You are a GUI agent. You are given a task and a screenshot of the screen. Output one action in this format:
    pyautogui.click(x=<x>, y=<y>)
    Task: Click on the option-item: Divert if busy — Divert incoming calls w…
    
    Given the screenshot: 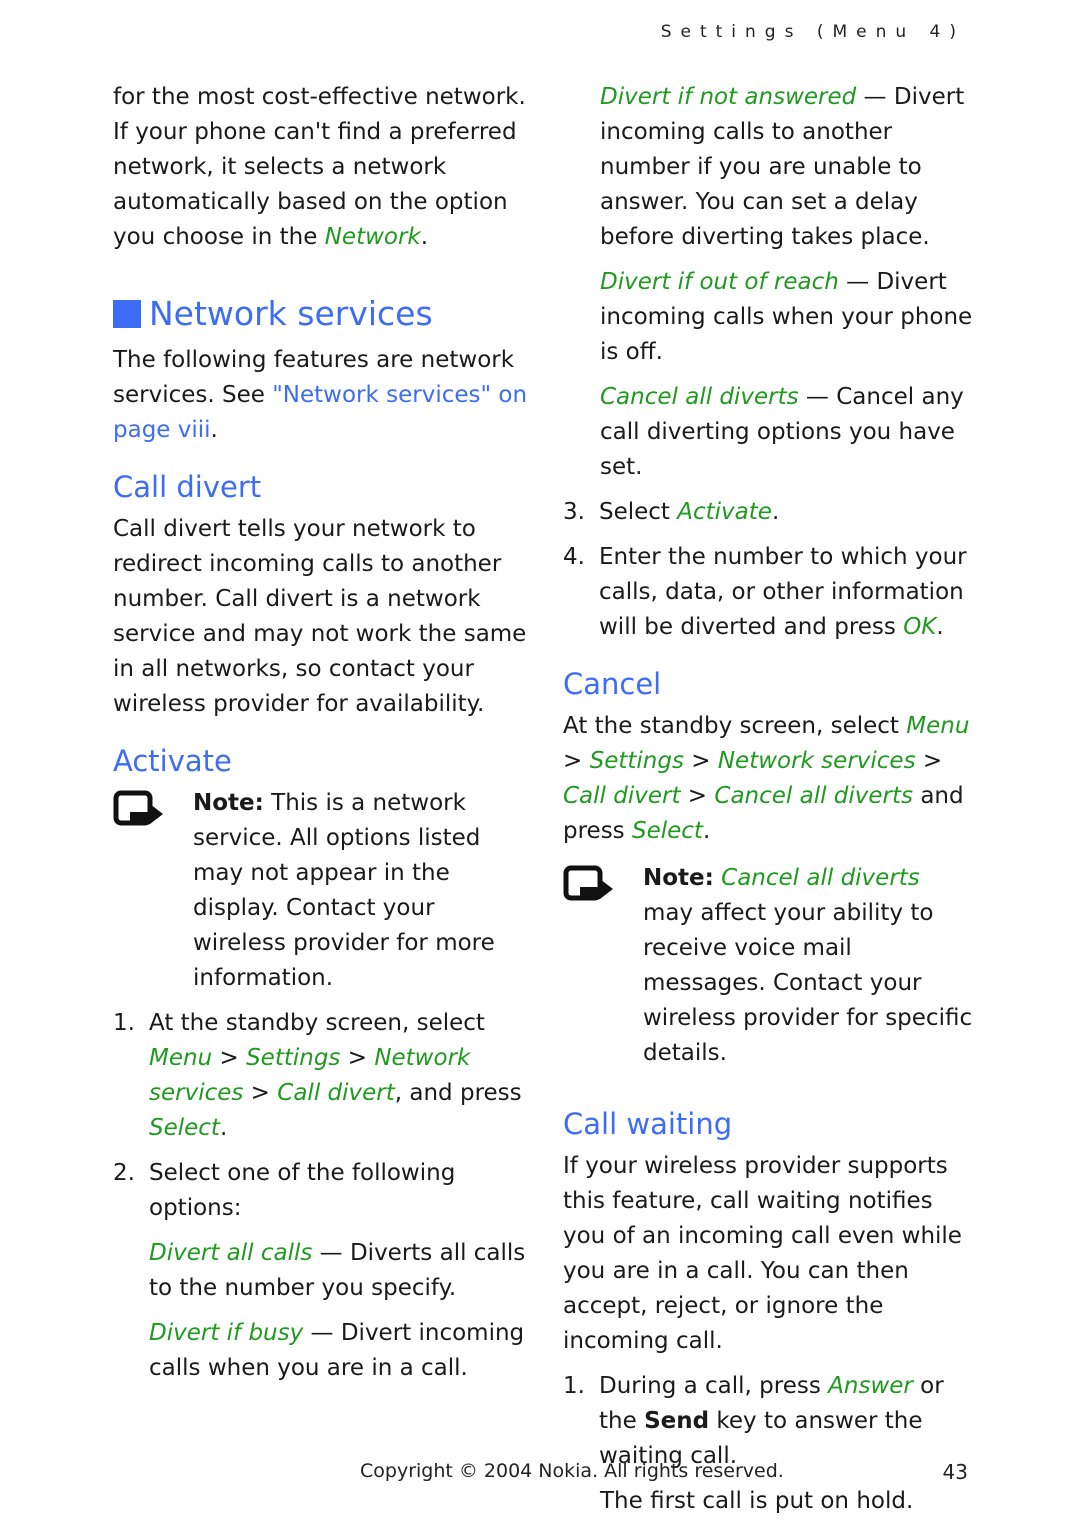 What is the action you would take?
    pyautogui.click(x=337, y=1350)
    